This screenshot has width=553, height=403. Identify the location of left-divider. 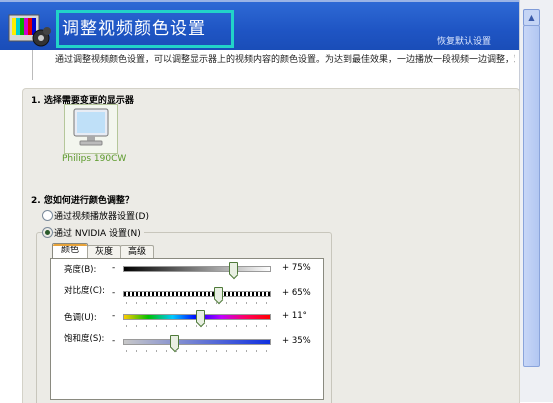
(32, 65).